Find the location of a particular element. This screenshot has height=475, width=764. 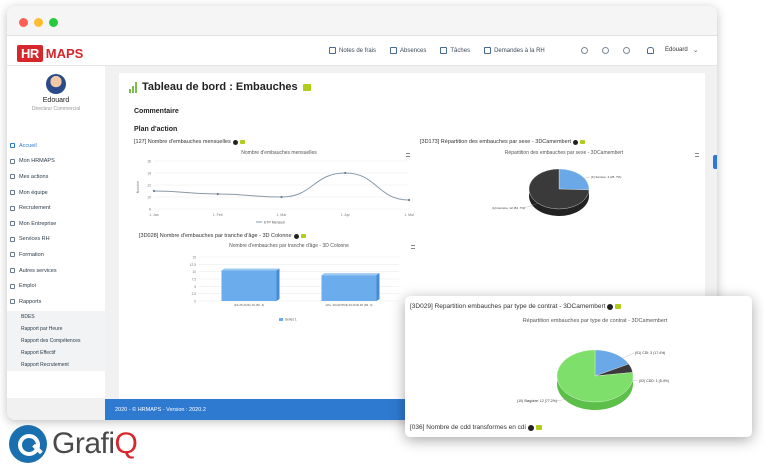

hrmaps-logo: HR MAPS is located at coordinates (50, 53).